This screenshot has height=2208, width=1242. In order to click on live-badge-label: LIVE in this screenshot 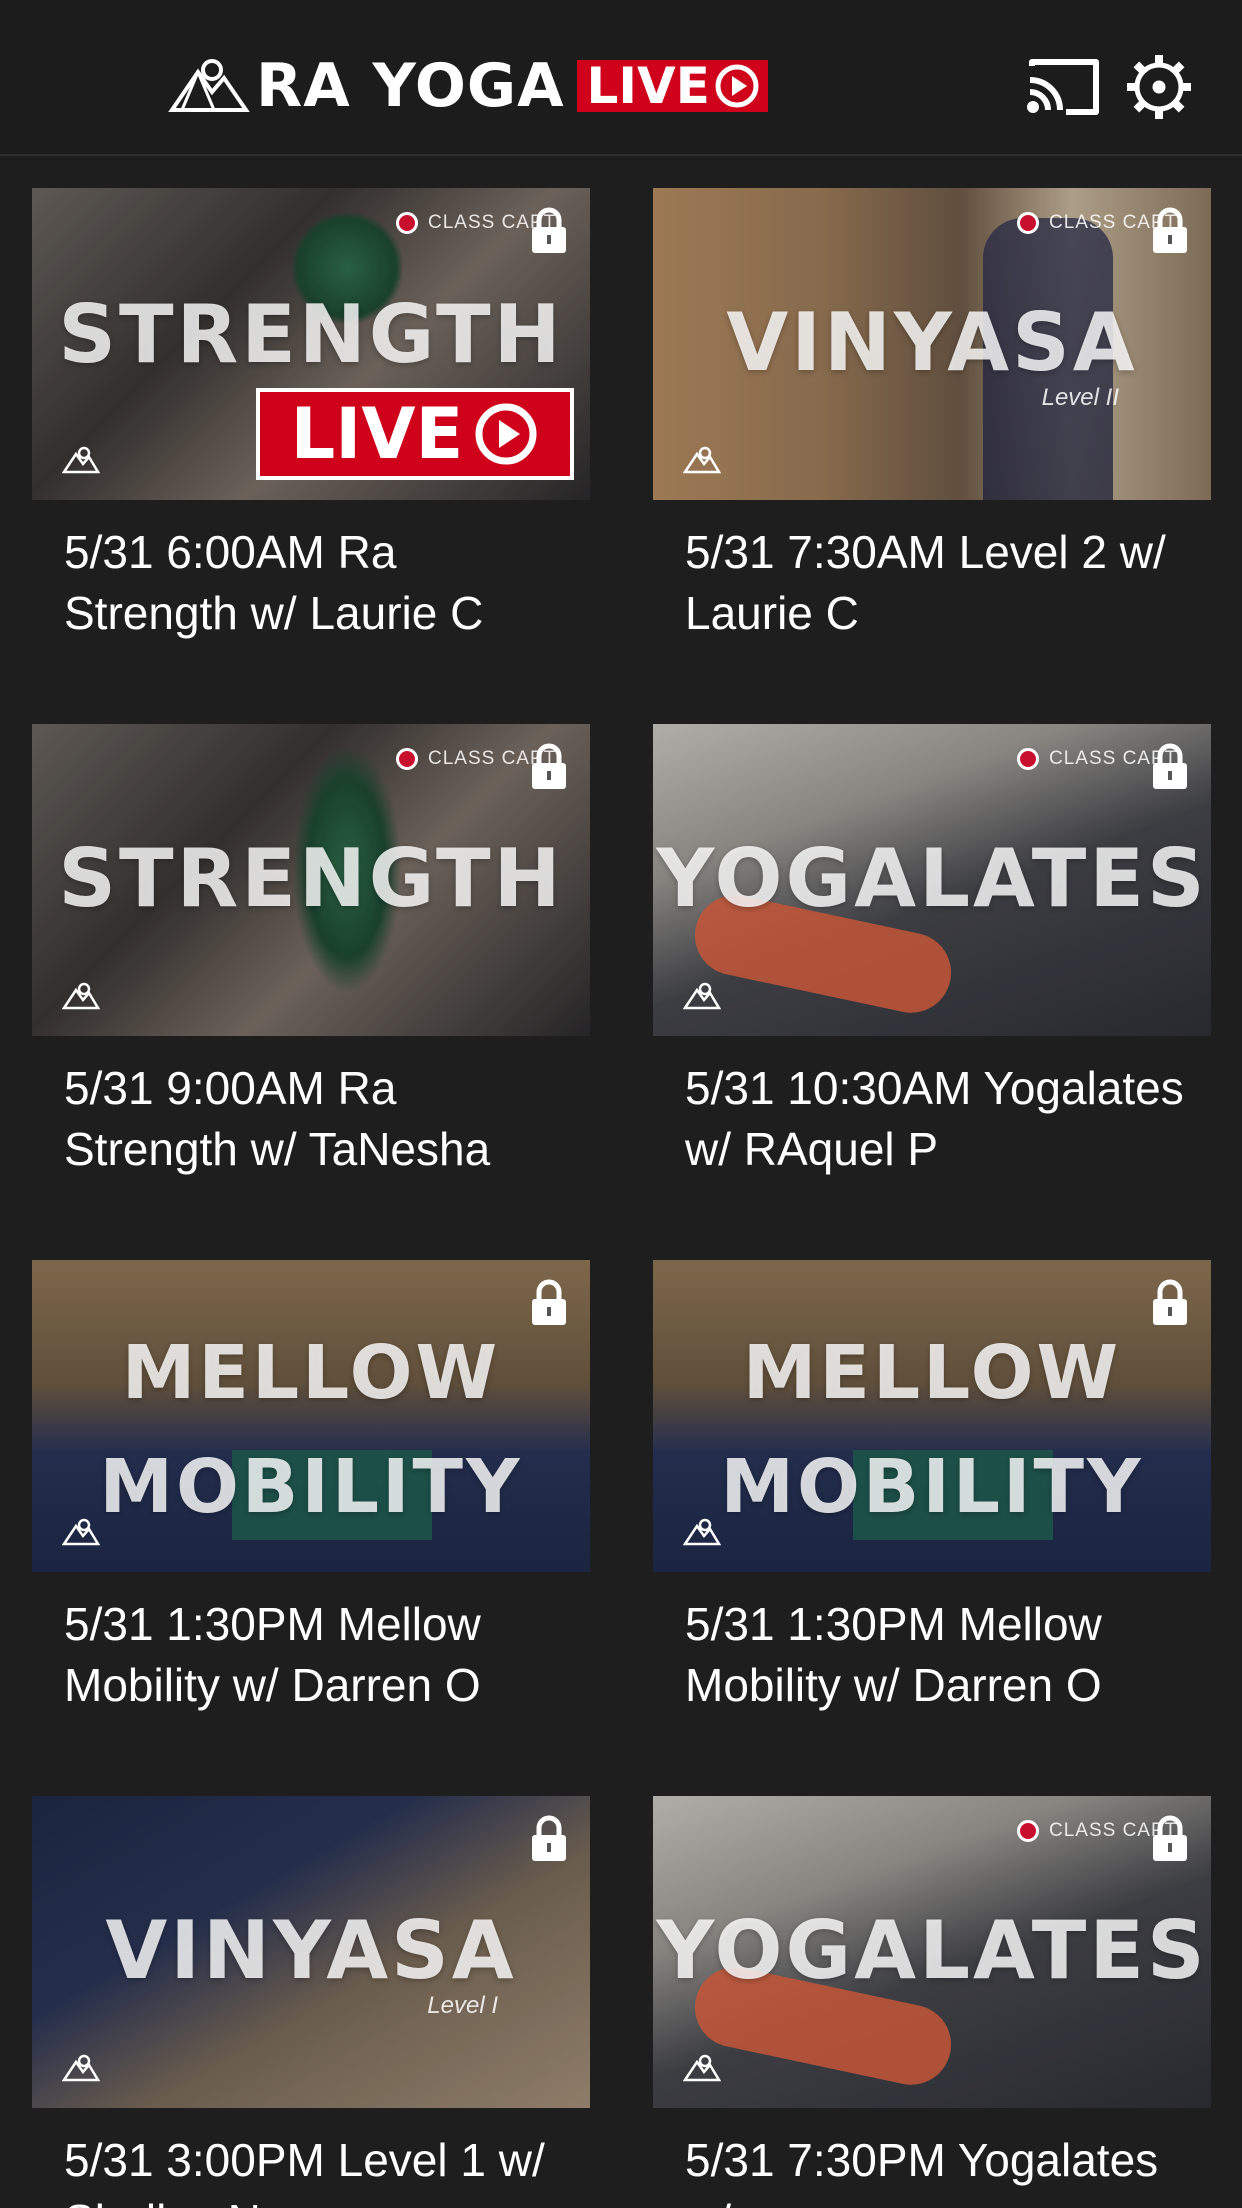, I will do `click(377, 434)`.